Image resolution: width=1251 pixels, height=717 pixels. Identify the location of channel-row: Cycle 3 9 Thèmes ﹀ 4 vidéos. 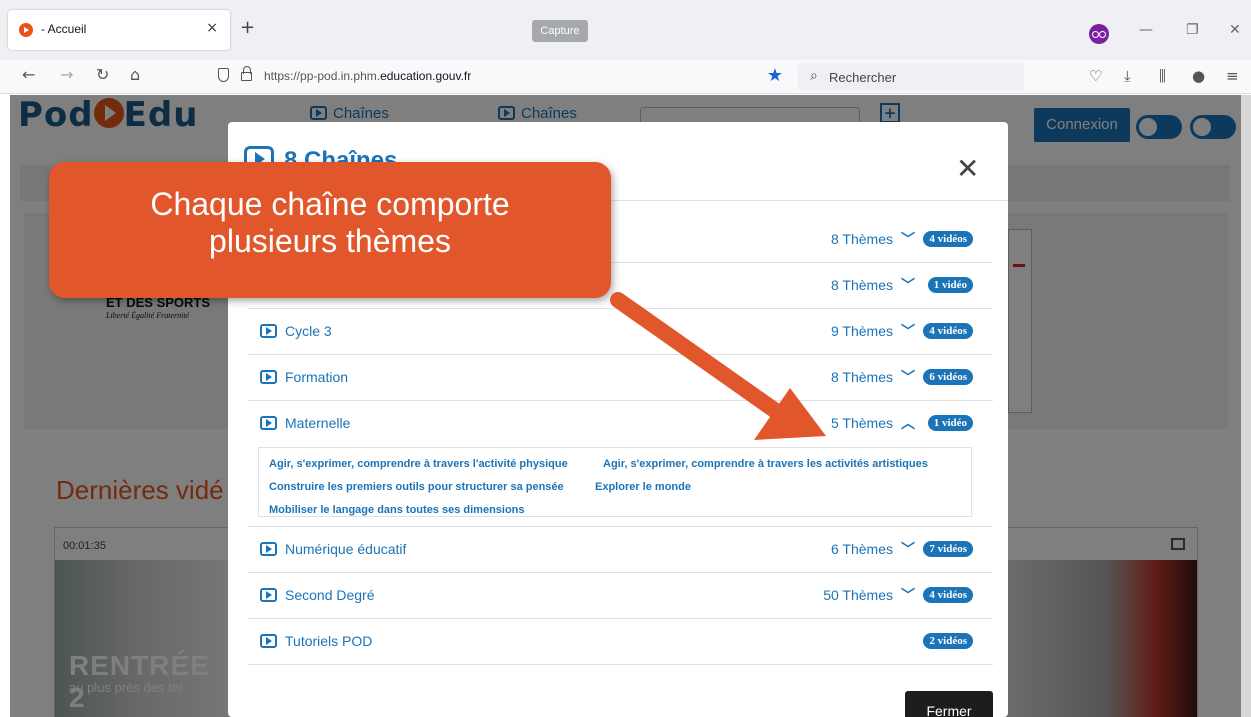
(620, 332).